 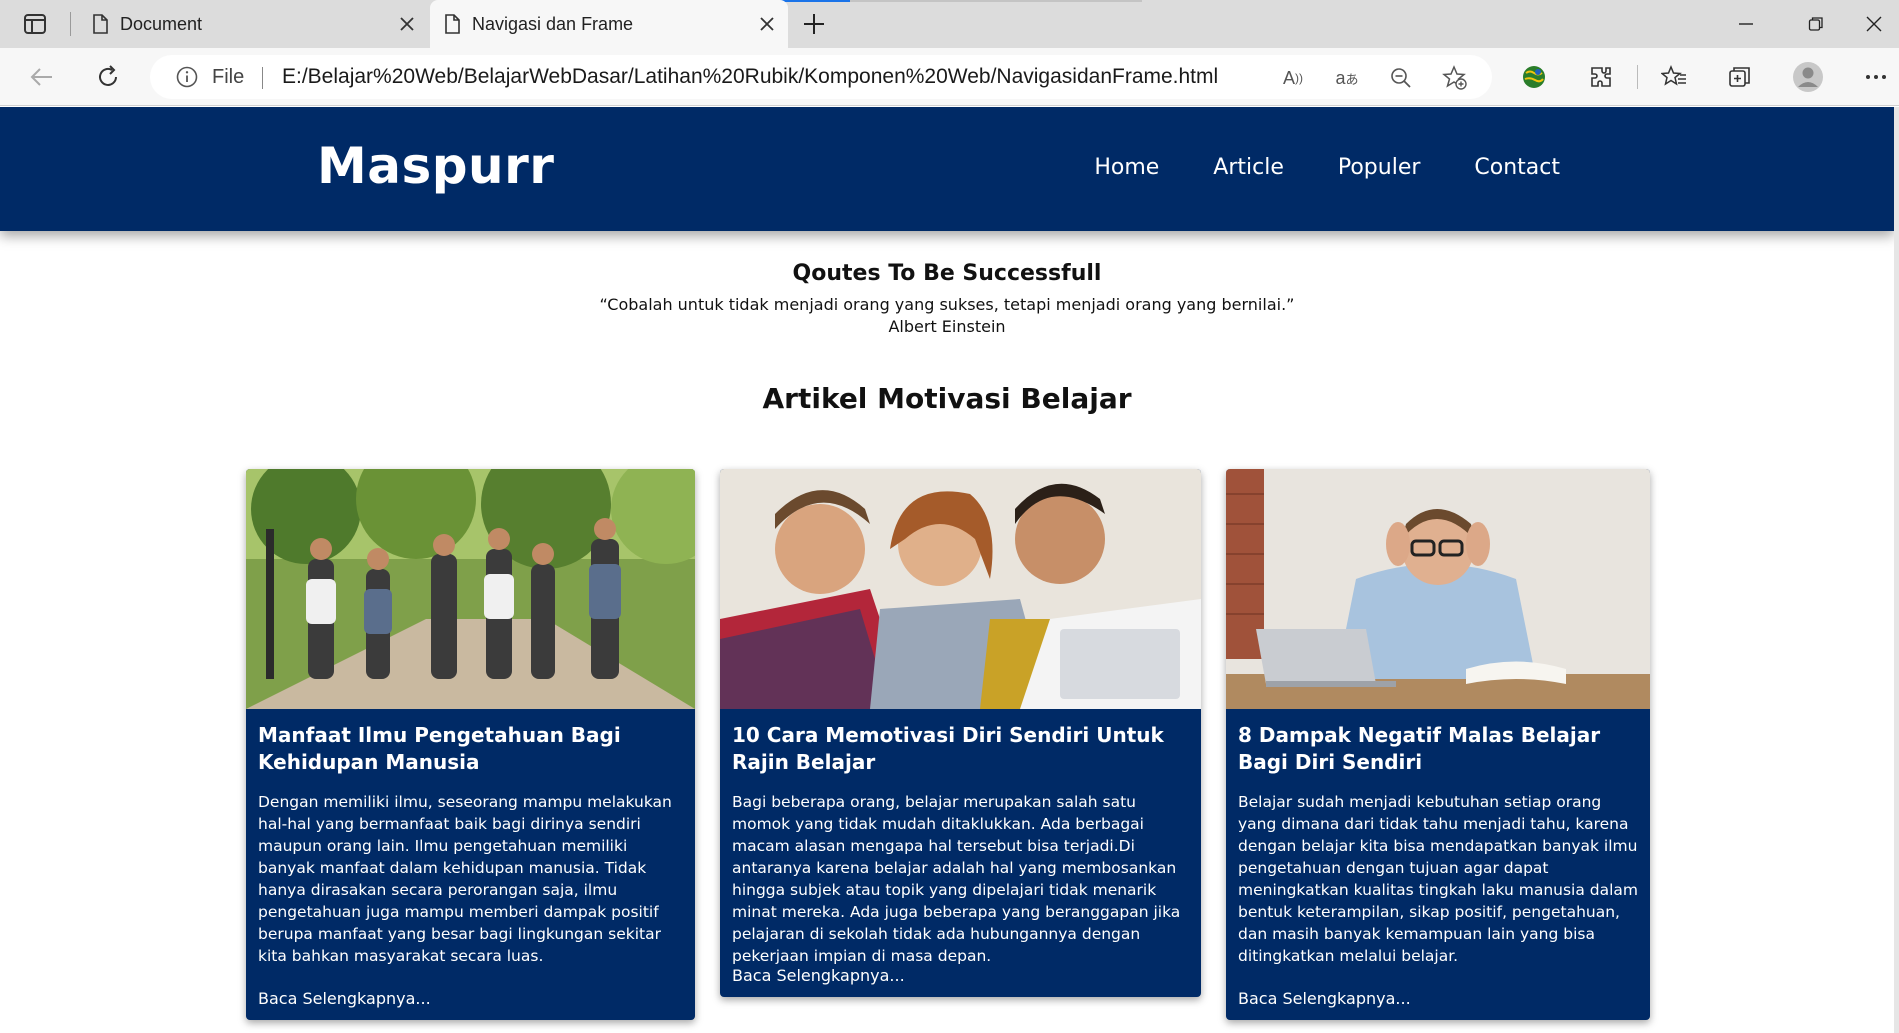 I want to click on tab-actions-icon, so click(x=35, y=24).